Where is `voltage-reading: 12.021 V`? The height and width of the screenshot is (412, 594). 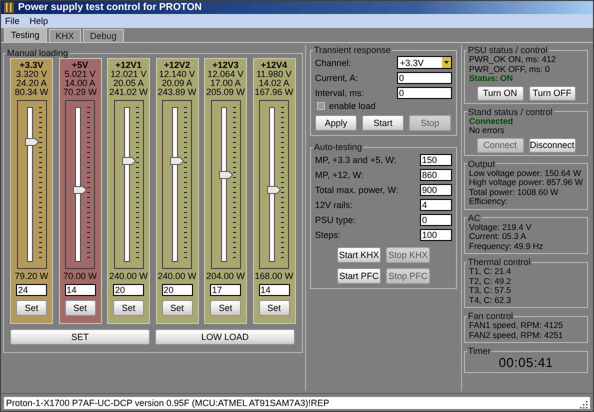 voltage-reading: 12.021 V is located at coordinates (128, 74).